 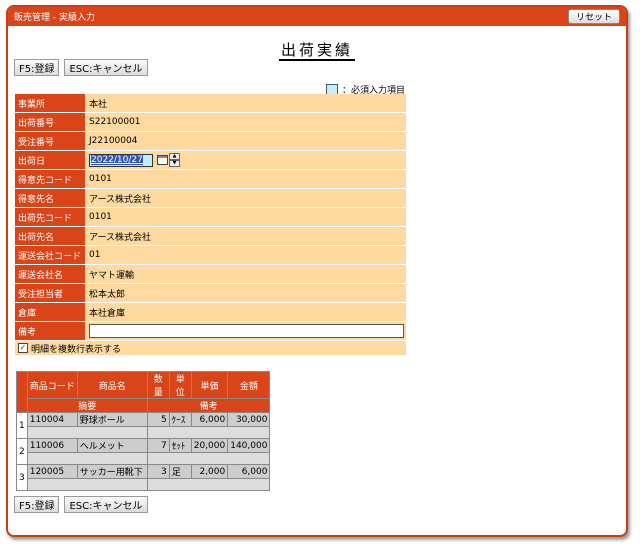 I want to click on table-row: 3 120005 サッカー用靴下 3 足 2,000 6,000, so click(x=143, y=477).